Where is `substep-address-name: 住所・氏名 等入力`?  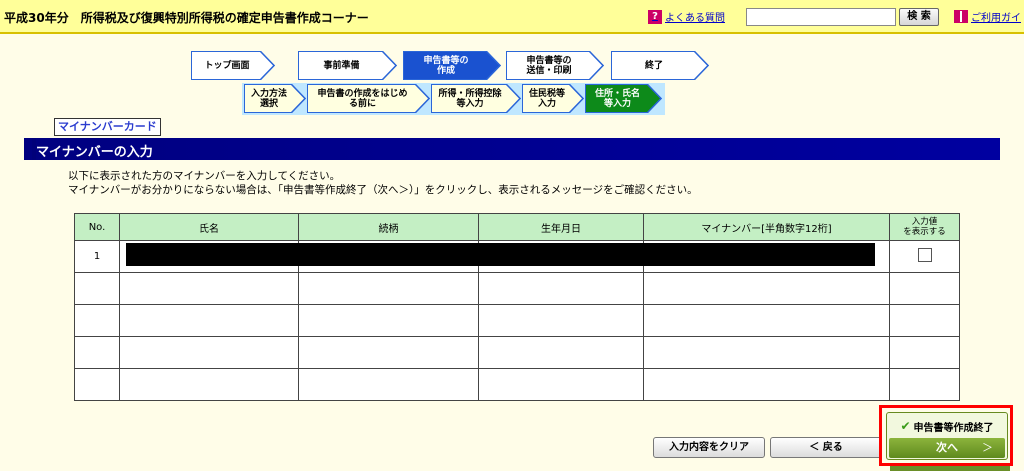
substep-address-name: 住所・氏名 等入力 is located at coordinates (623, 98).